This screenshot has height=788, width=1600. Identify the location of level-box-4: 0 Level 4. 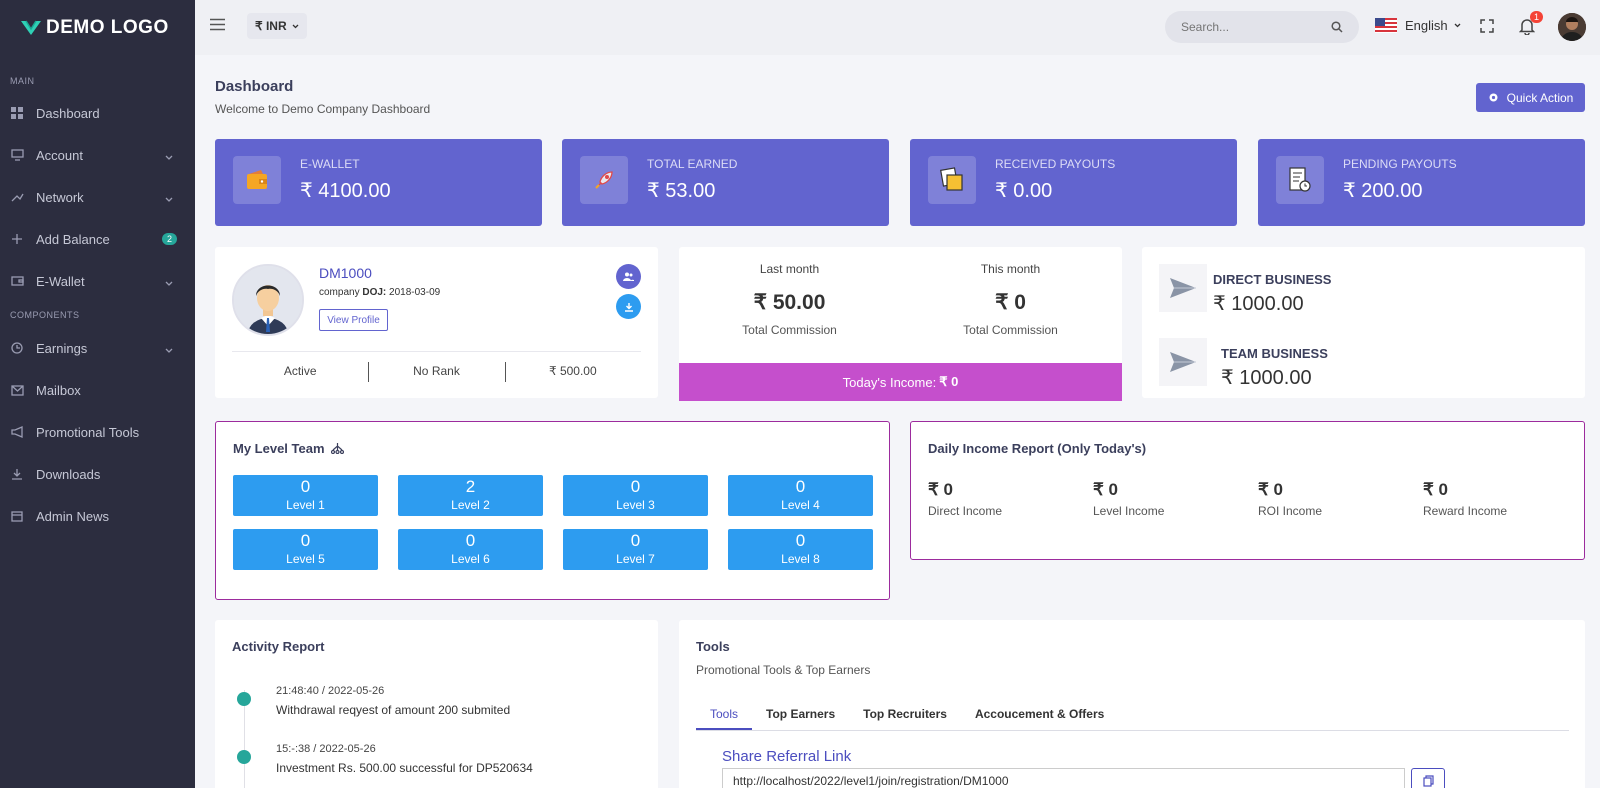
(800, 495).